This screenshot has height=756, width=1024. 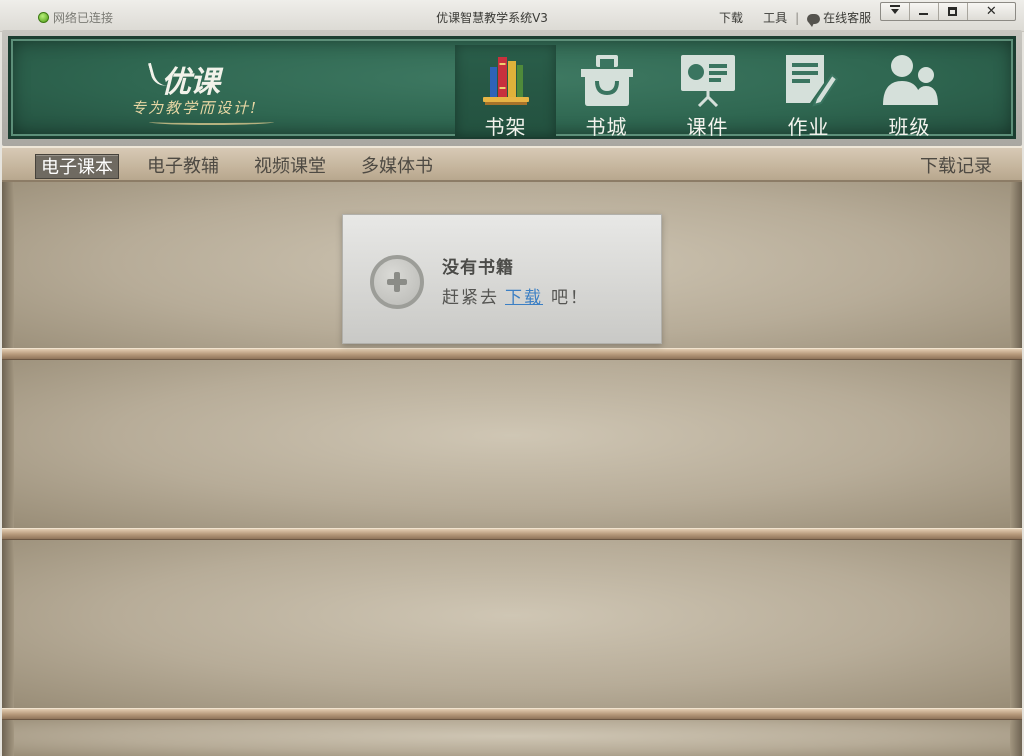 I want to click on close-icon: ✕, so click(x=991, y=11).